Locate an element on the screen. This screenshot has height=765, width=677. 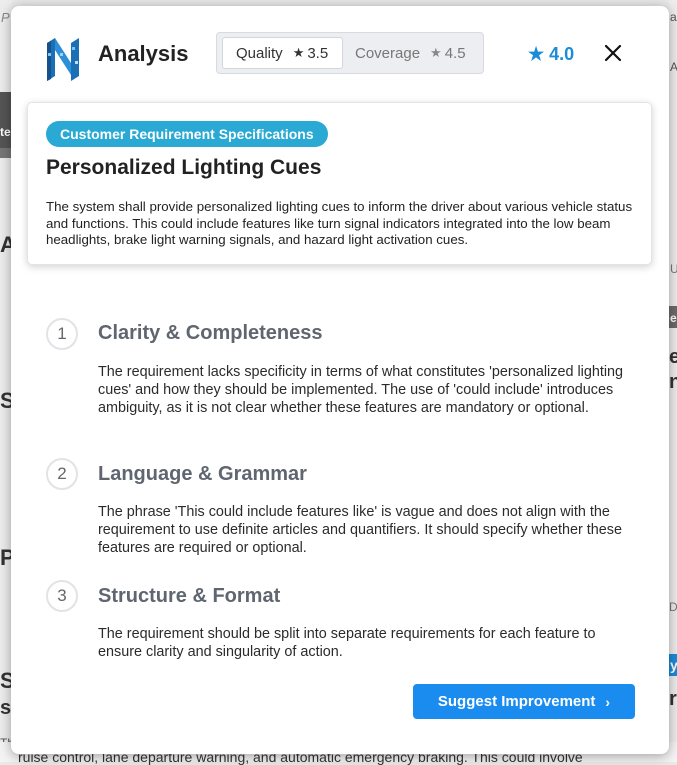
background-fragment: n is located at coordinates (673, 382).